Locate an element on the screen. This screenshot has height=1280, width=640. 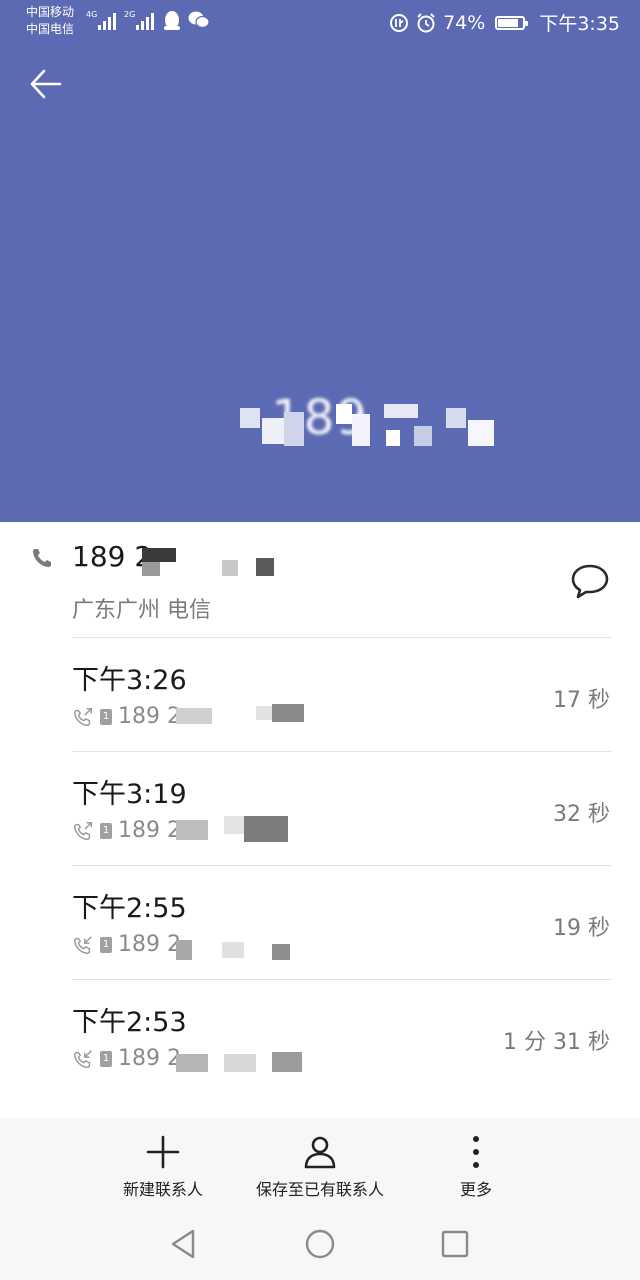
new-contact-label: 新建联系人 is located at coordinates (162, 1189).